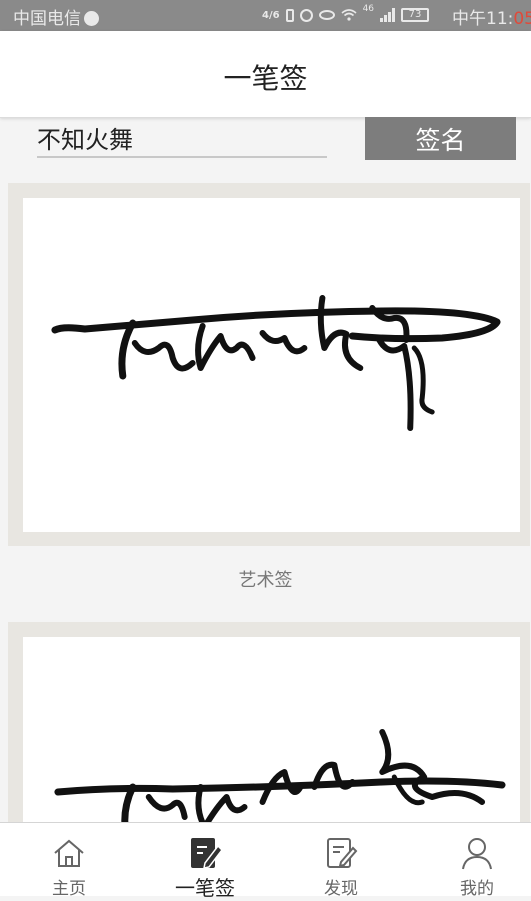 Image resolution: width=531 pixels, height=901 pixels. I want to click on style-caption: 艺术签, so click(265, 580).